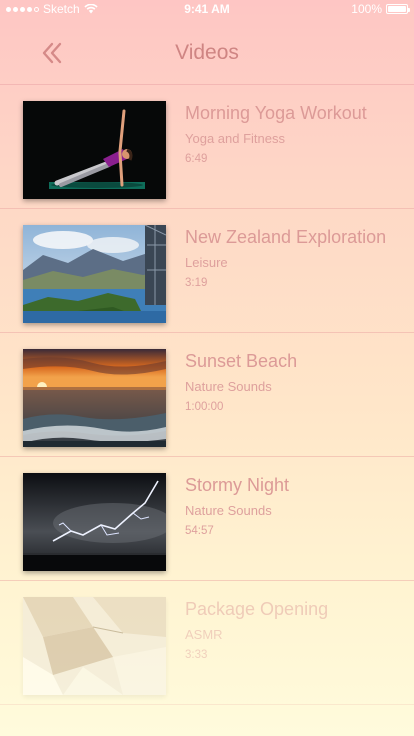  What do you see at coordinates (196, 283) in the screenshot?
I see `video-duration: 3:19` at bounding box center [196, 283].